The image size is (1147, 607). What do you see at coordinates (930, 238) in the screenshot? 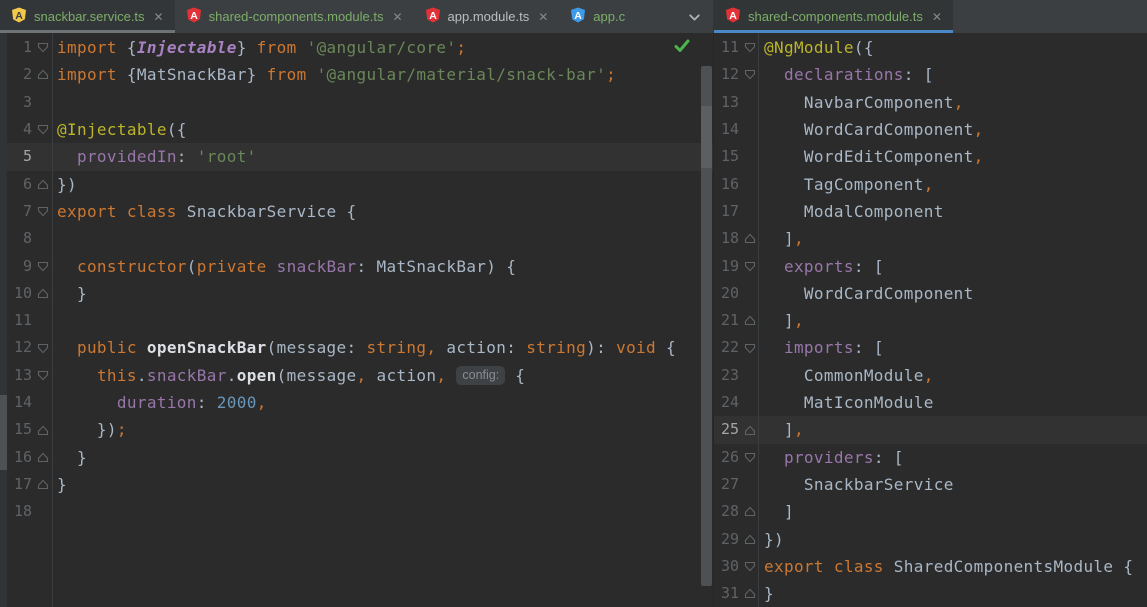
I see `code-line: 18 ],` at bounding box center [930, 238].